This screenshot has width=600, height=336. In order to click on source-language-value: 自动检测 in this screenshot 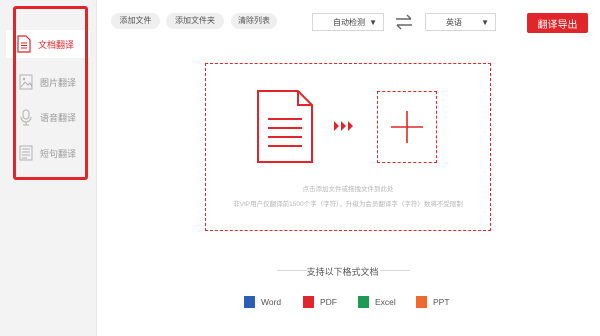, I will do `click(349, 22)`.